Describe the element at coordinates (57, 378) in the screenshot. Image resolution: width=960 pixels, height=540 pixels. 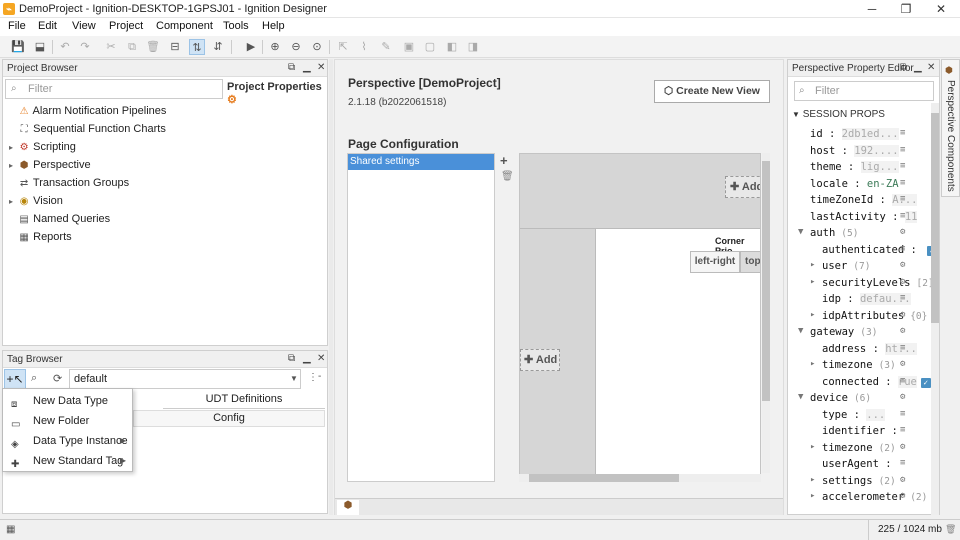
I see `refresh-icon: ⟳` at that location.